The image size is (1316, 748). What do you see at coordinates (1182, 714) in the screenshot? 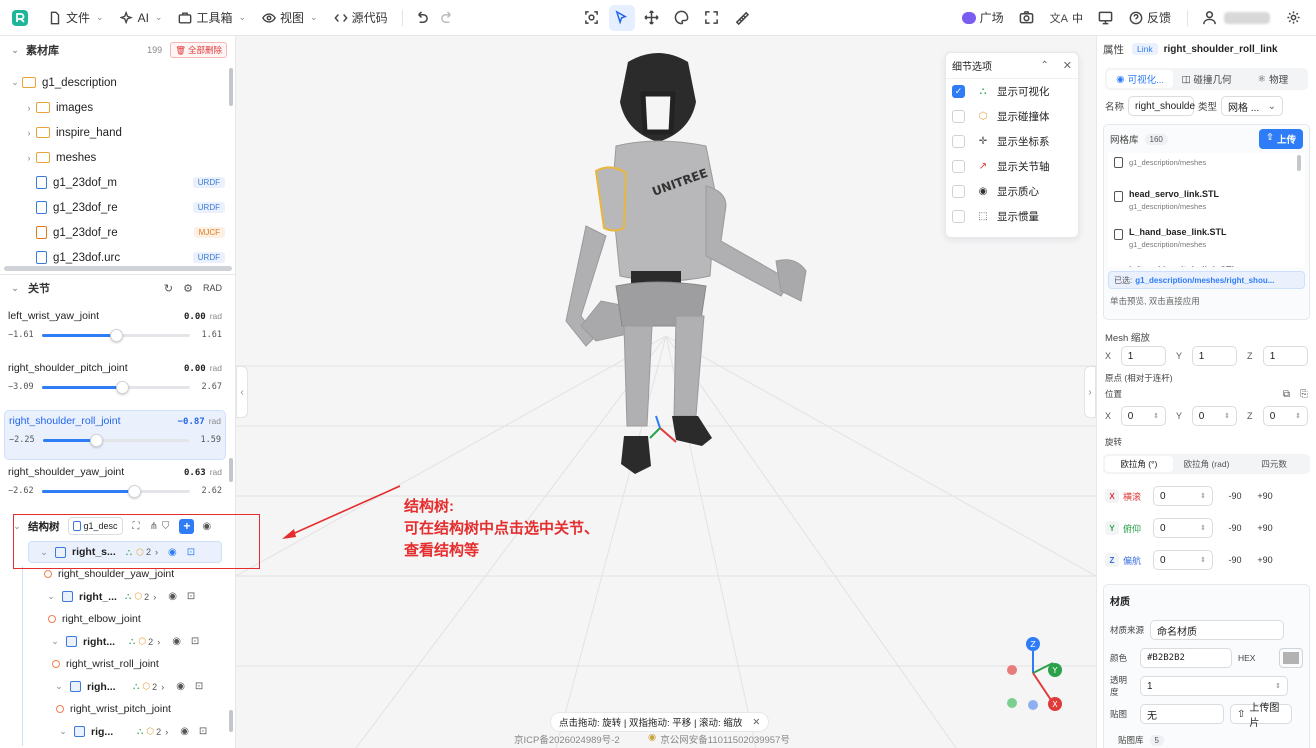
I see `texture-input: 无` at bounding box center [1182, 714].